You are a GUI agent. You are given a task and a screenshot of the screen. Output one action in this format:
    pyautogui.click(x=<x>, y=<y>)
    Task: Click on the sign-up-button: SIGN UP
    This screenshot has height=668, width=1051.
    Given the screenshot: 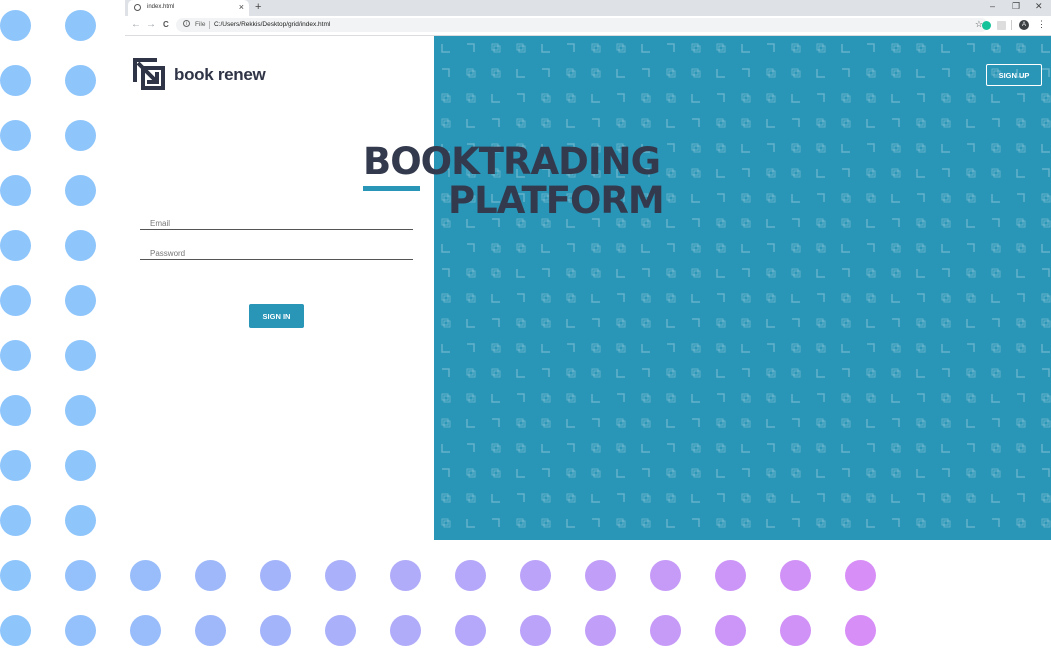 What is the action you would take?
    pyautogui.click(x=1014, y=75)
    